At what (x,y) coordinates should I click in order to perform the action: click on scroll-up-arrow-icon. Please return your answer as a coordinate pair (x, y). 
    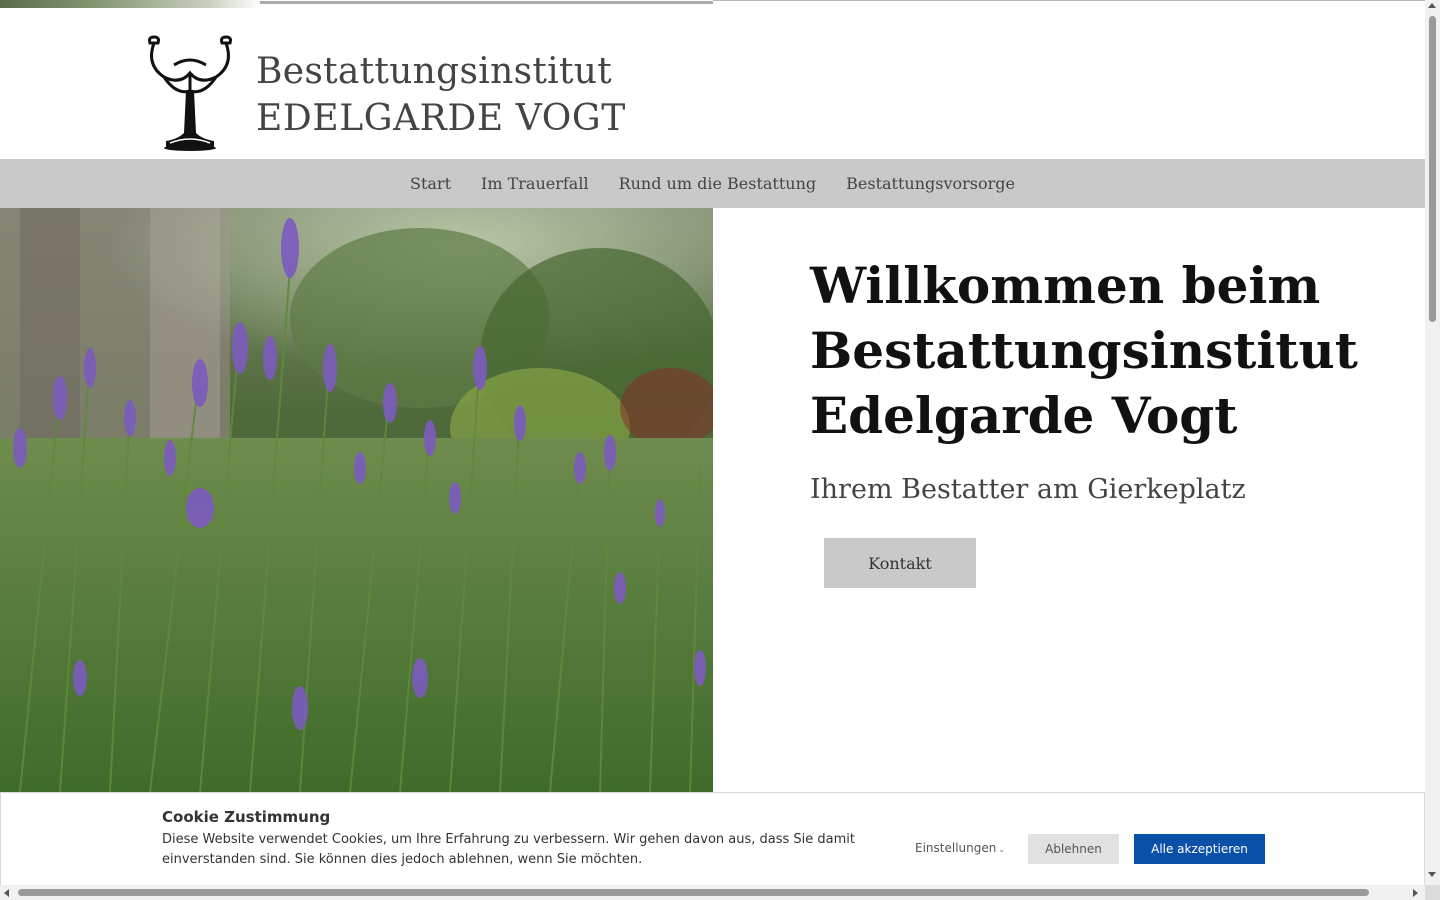
    Looking at the image, I should click on (1432, 5).